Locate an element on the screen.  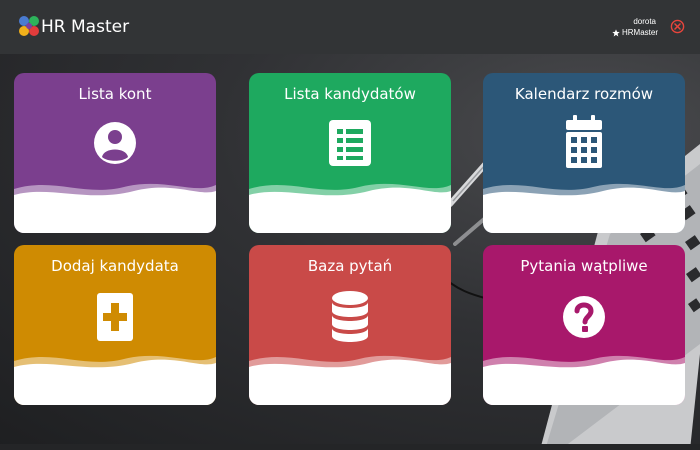
top-bar: HR Master dorota HRMaster is located at coordinates (350, 27).